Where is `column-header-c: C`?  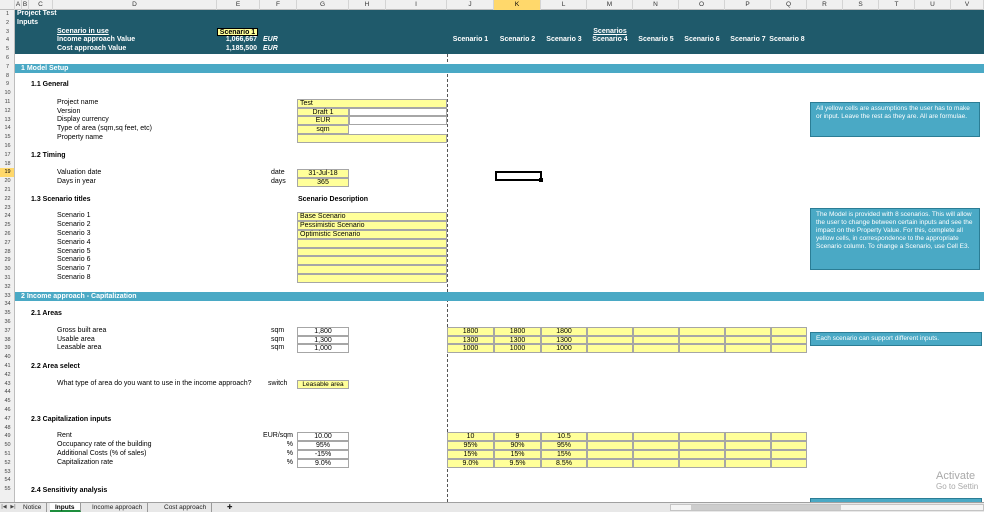 column-header-c: C is located at coordinates (41, 5).